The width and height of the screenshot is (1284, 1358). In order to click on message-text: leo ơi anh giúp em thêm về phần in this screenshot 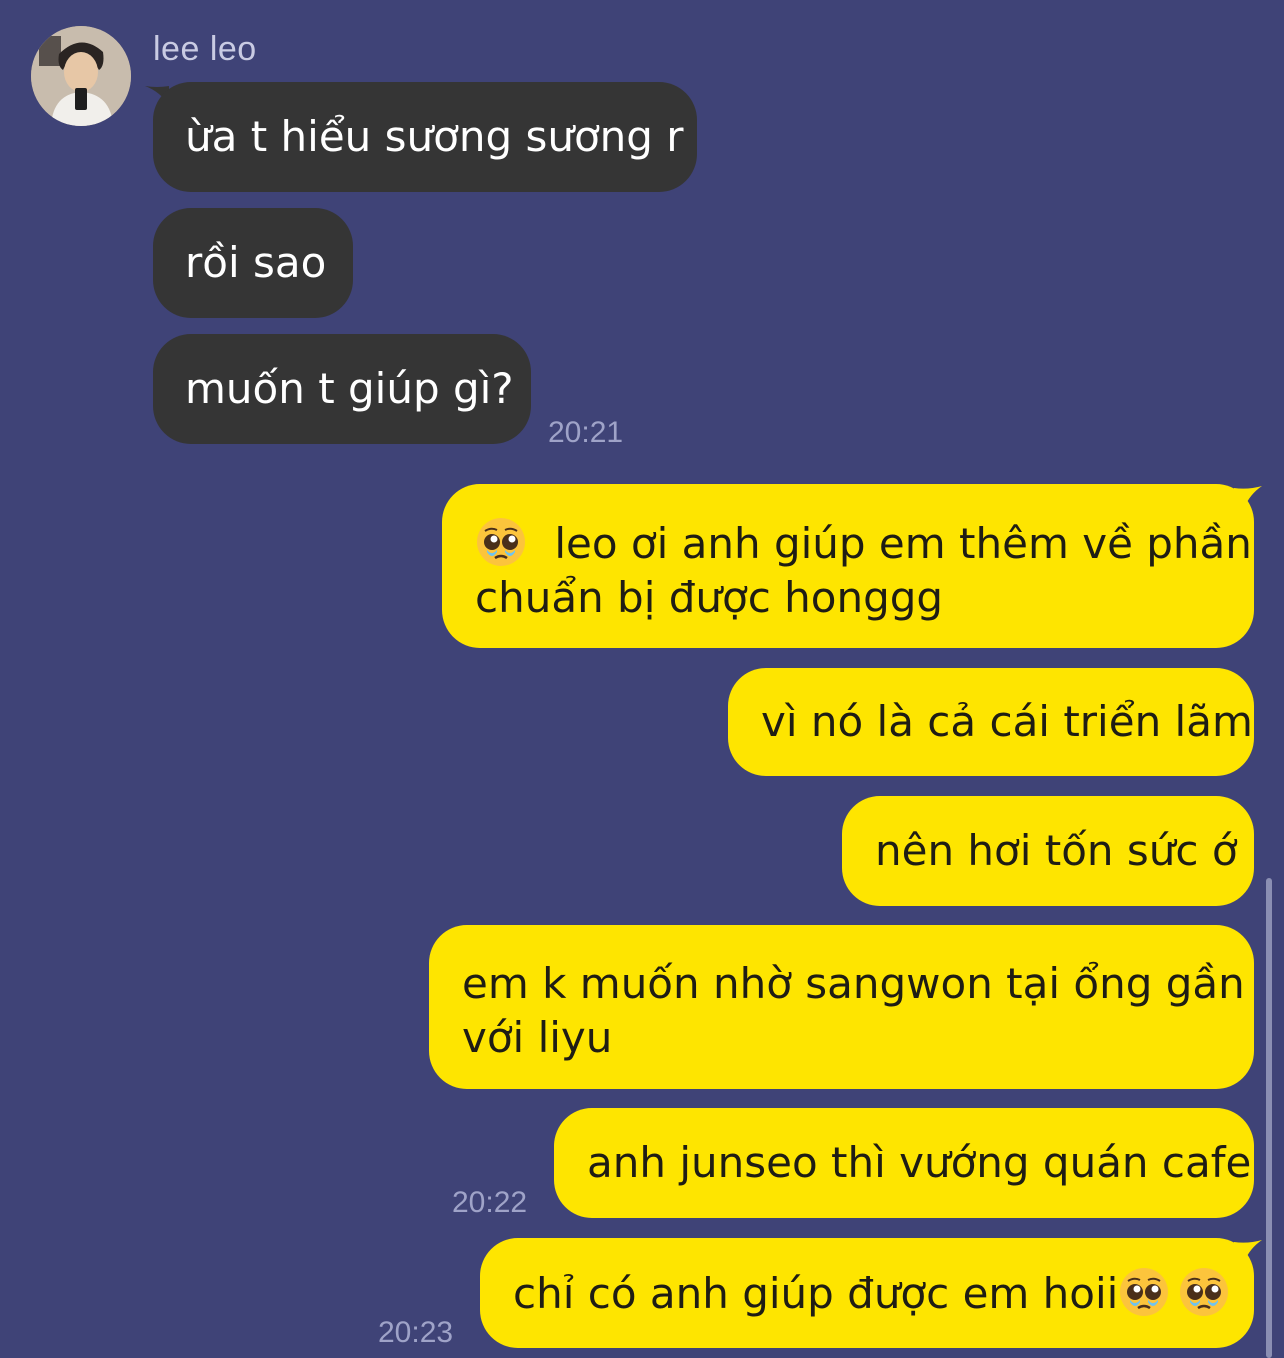, I will do `click(903, 543)`.